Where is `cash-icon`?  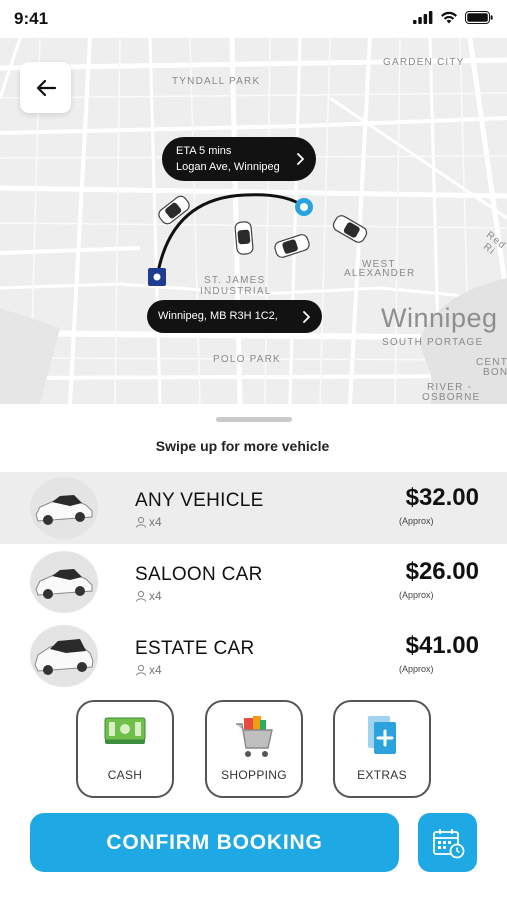
cash-icon is located at coordinates (125, 730).